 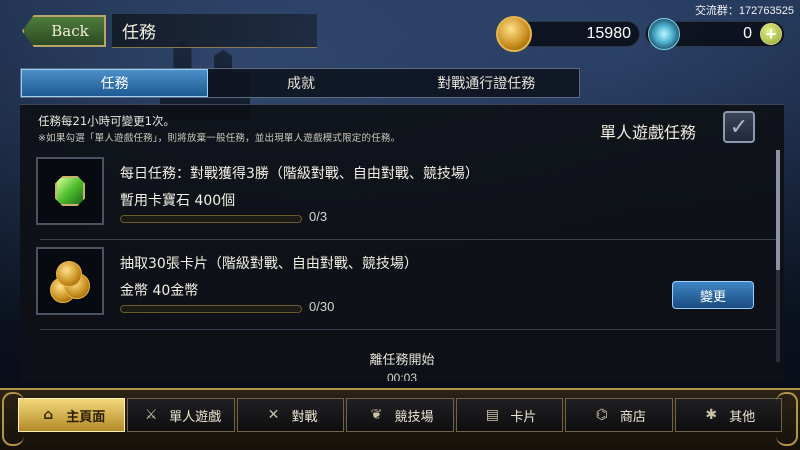 What do you see at coordinates (299, 174) in the screenshot?
I see `quest-description: 每日任務：對戰獲得3勝（階級對戰、自由對戰、競技場）` at bounding box center [299, 174].